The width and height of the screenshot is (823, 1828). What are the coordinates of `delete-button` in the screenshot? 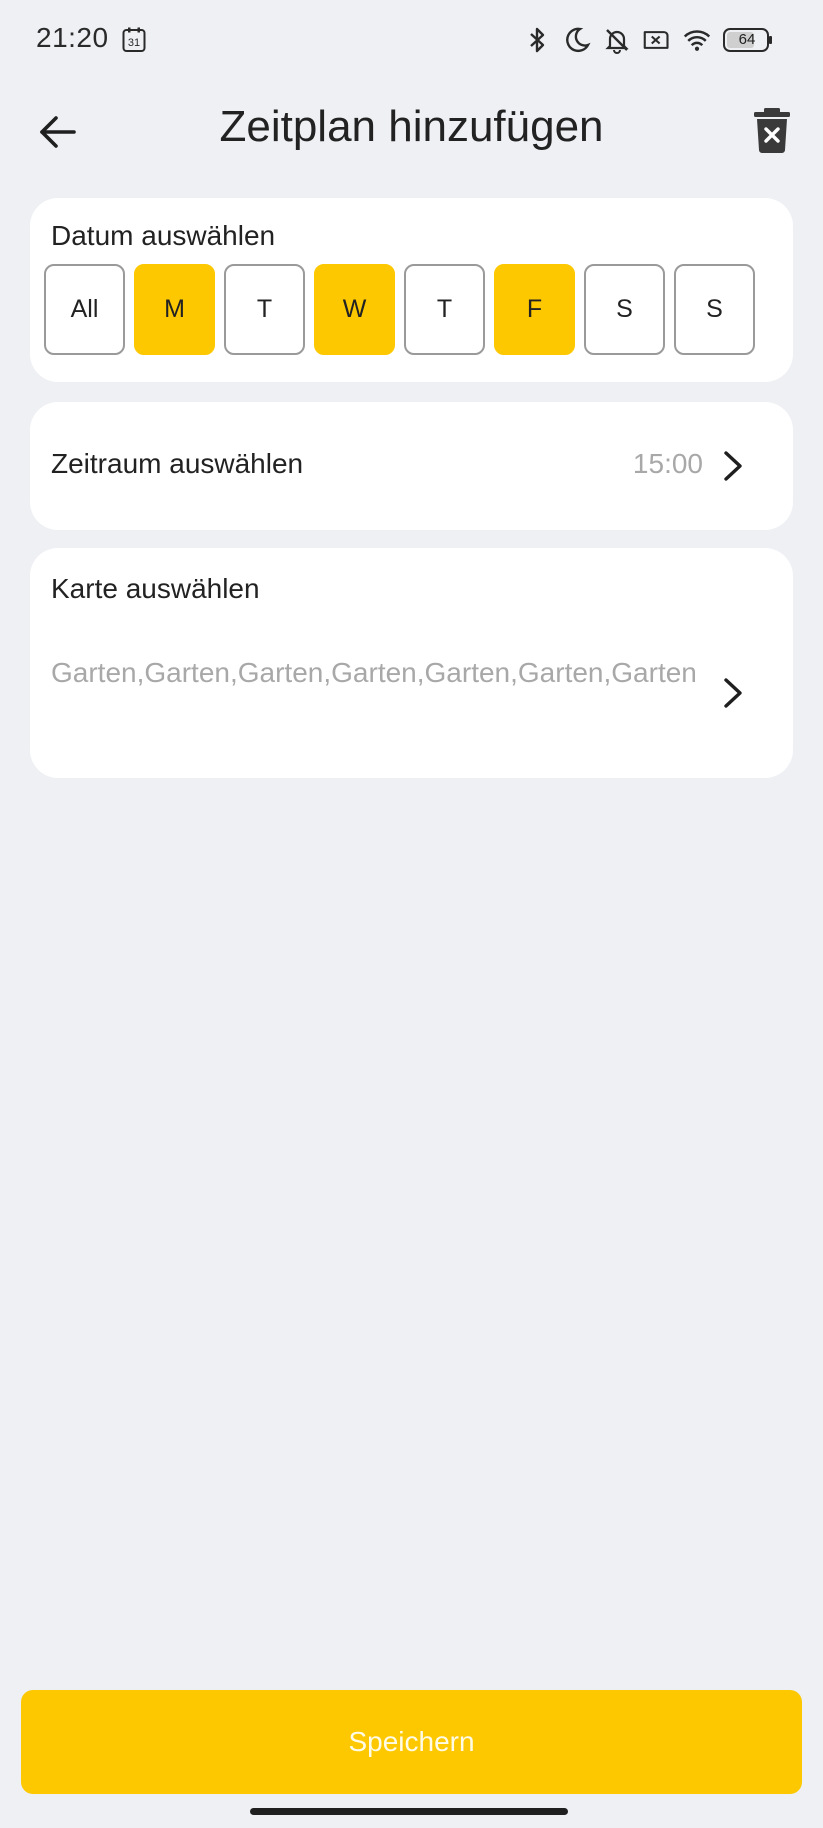 It's located at (772, 130).